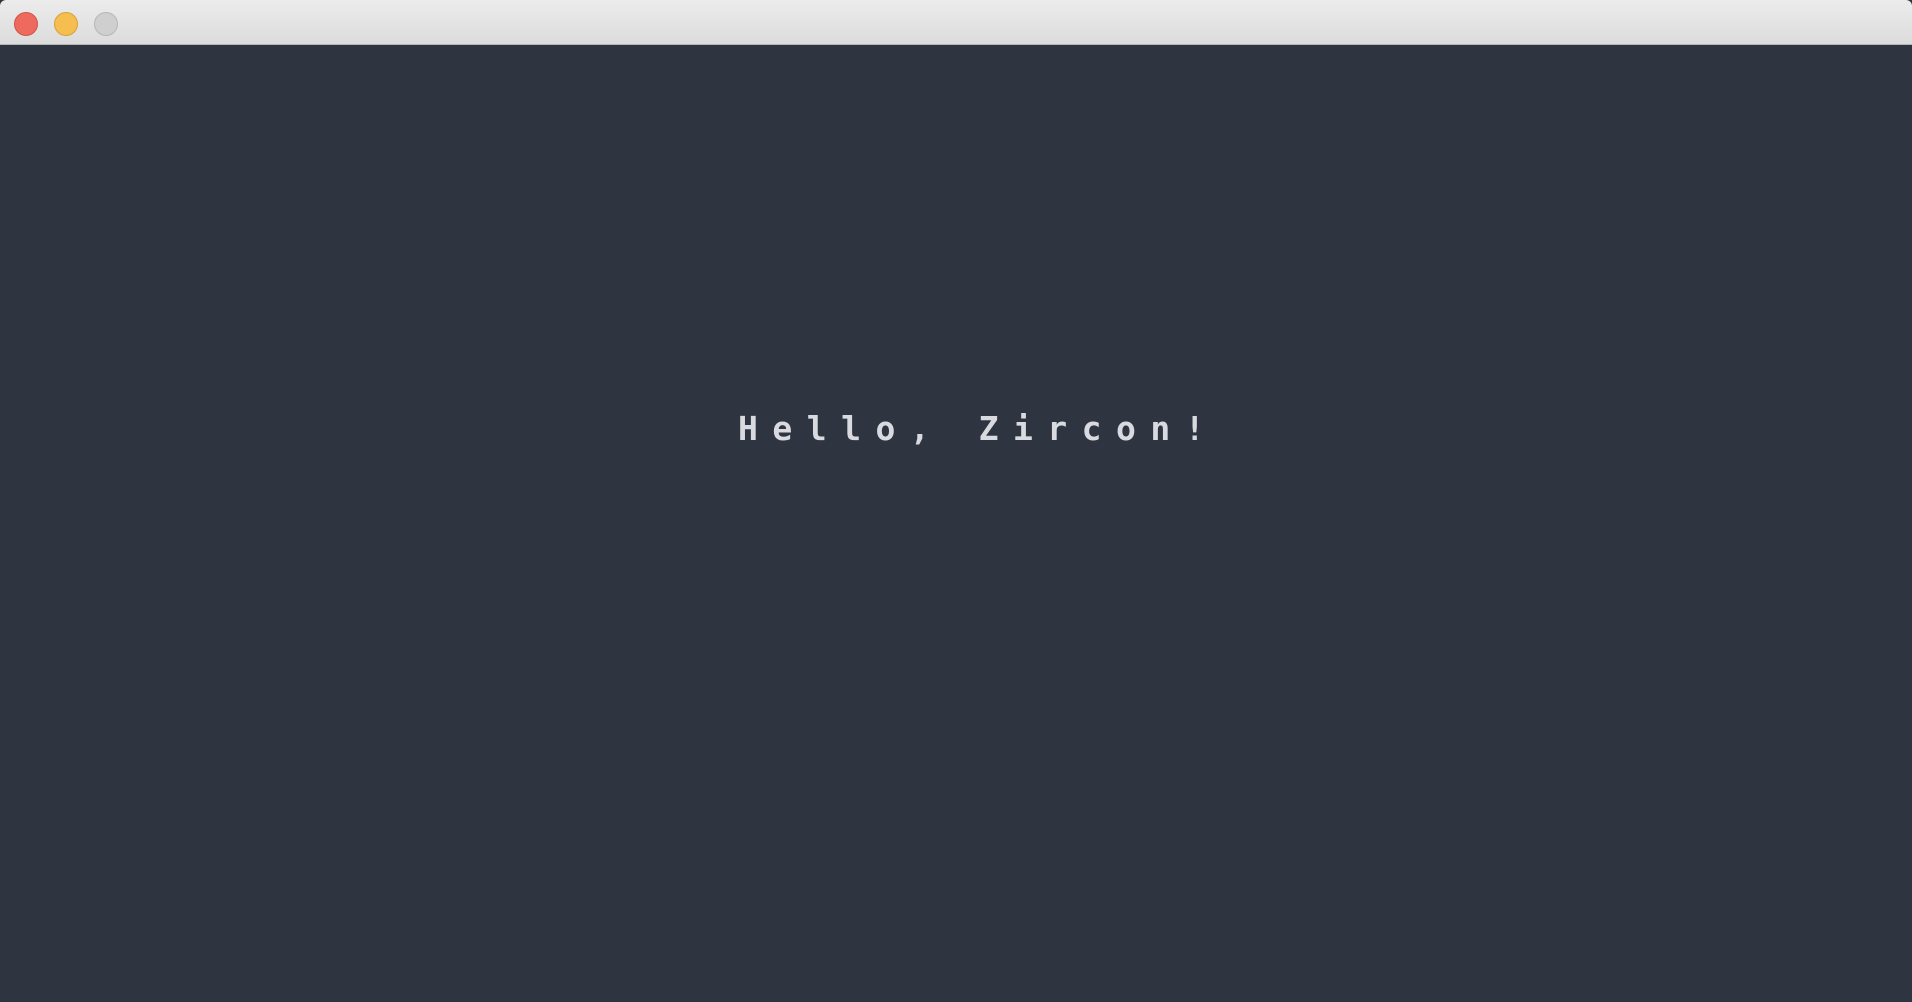 This screenshot has width=1912, height=1002. I want to click on minimize-window-icon, so click(66, 24).